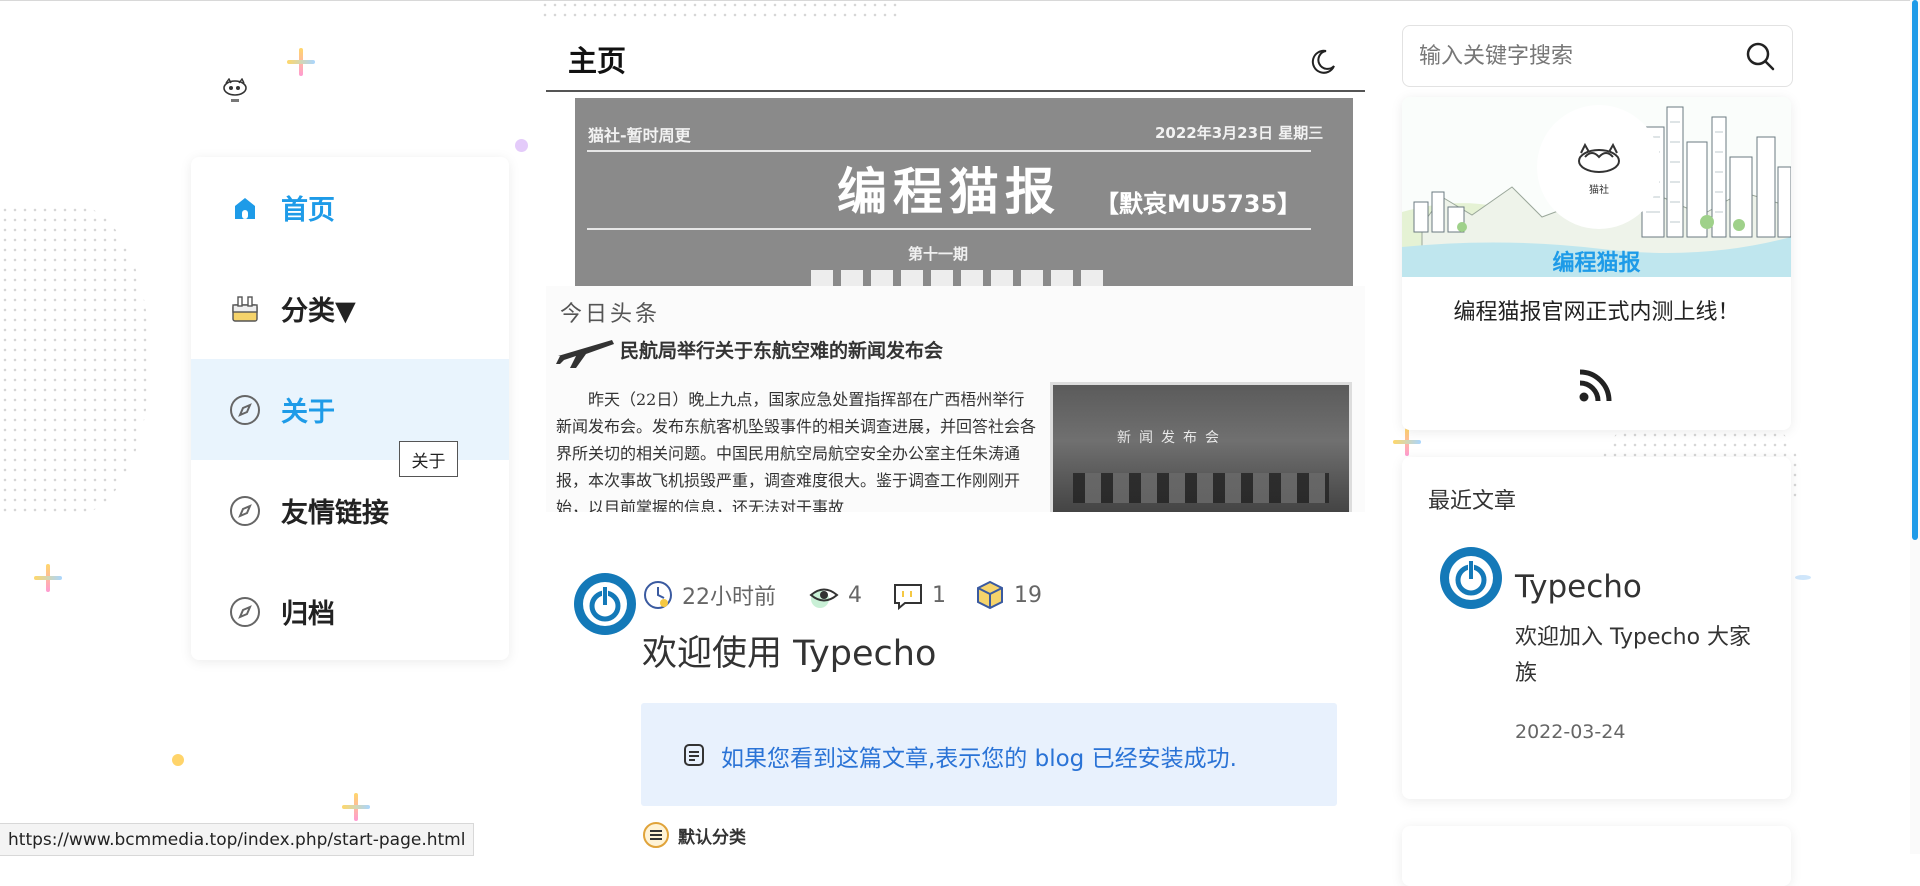 The width and height of the screenshot is (1920, 886). What do you see at coordinates (1569, 56) in the screenshot?
I see `search-input` at bounding box center [1569, 56].